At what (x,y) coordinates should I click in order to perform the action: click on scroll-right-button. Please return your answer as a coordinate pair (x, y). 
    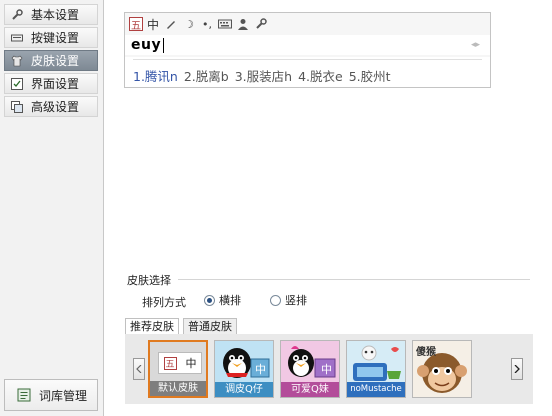
    Looking at the image, I should click on (517, 369).